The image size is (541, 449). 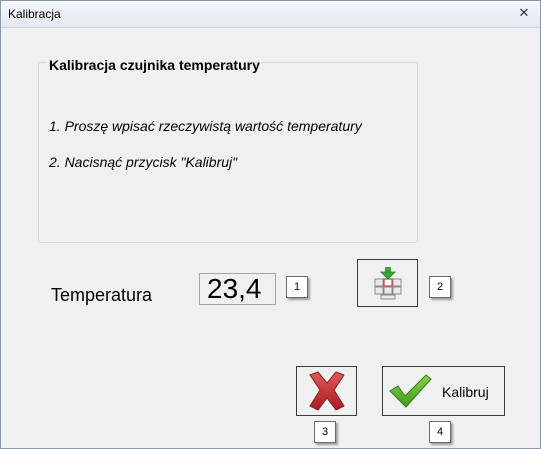 What do you see at coordinates (440, 287) in the screenshot?
I see `annotation-tag-2: 2` at bounding box center [440, 287].